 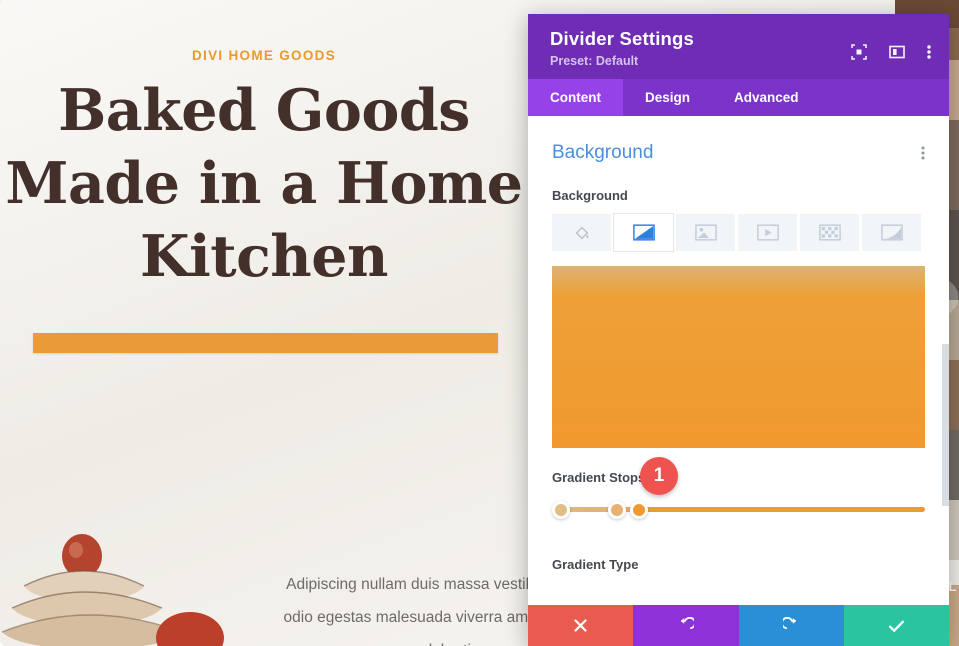 I want to click on image-icon, so click(x=705, y=232).